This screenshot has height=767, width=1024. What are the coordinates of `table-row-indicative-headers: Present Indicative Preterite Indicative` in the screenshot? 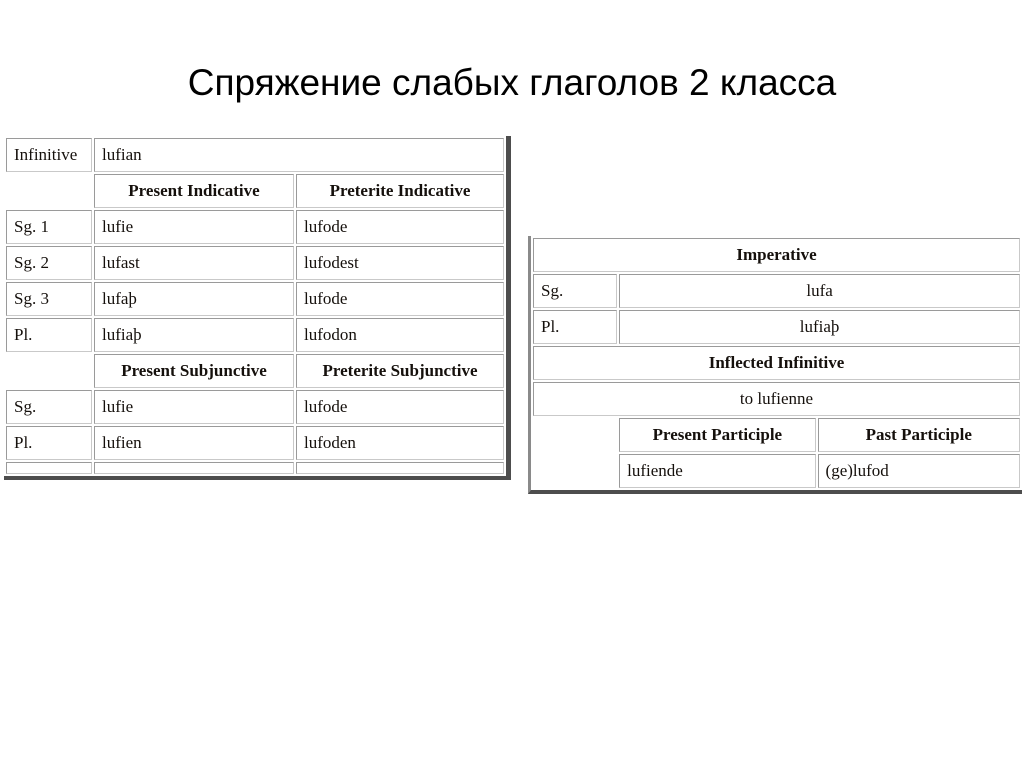 It's located at (255, 191).